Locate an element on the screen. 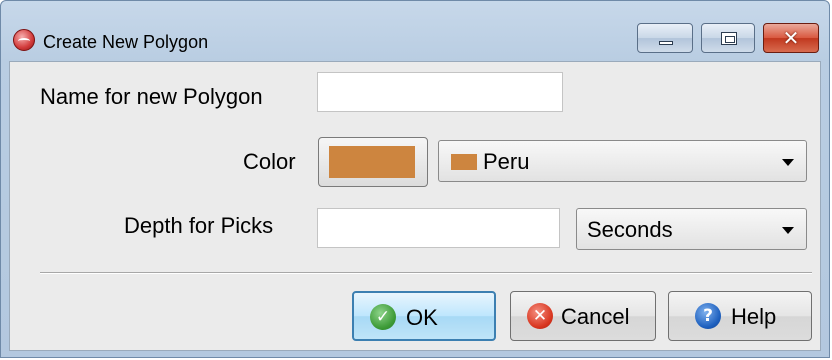  minimize-button is located at coordinates (665, 38).